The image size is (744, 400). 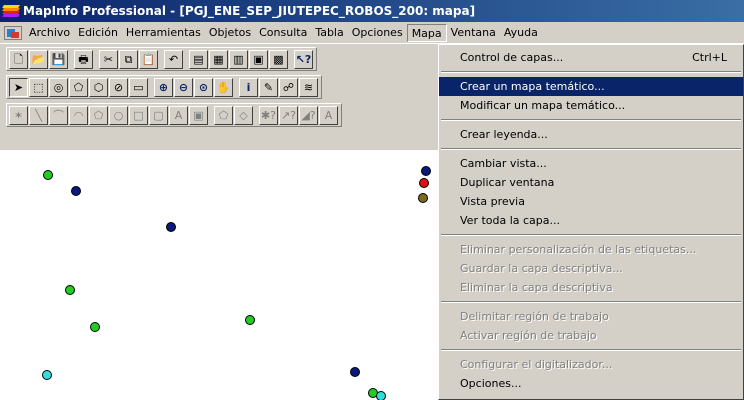 What do you see at coordinates (283, 33) in the screenshot?
I see `menu-consulta: Consulta` at bounding box center [283, 33].